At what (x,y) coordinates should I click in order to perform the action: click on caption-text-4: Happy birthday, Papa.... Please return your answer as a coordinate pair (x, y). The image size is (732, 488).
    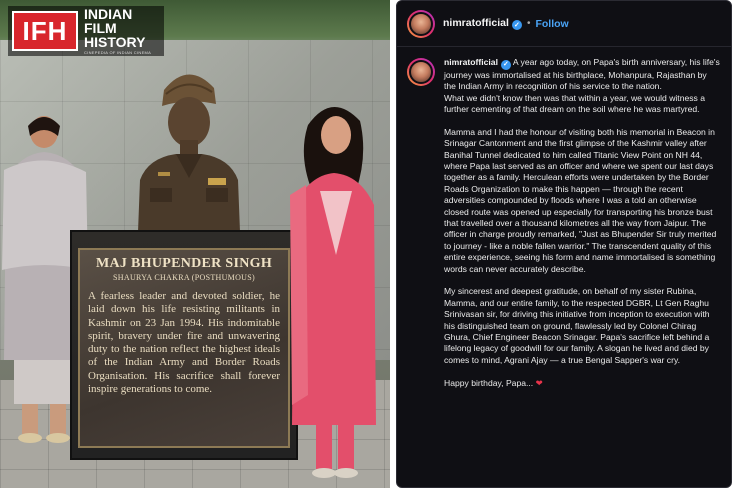
    Looking at the image, I should click on (489, 382).